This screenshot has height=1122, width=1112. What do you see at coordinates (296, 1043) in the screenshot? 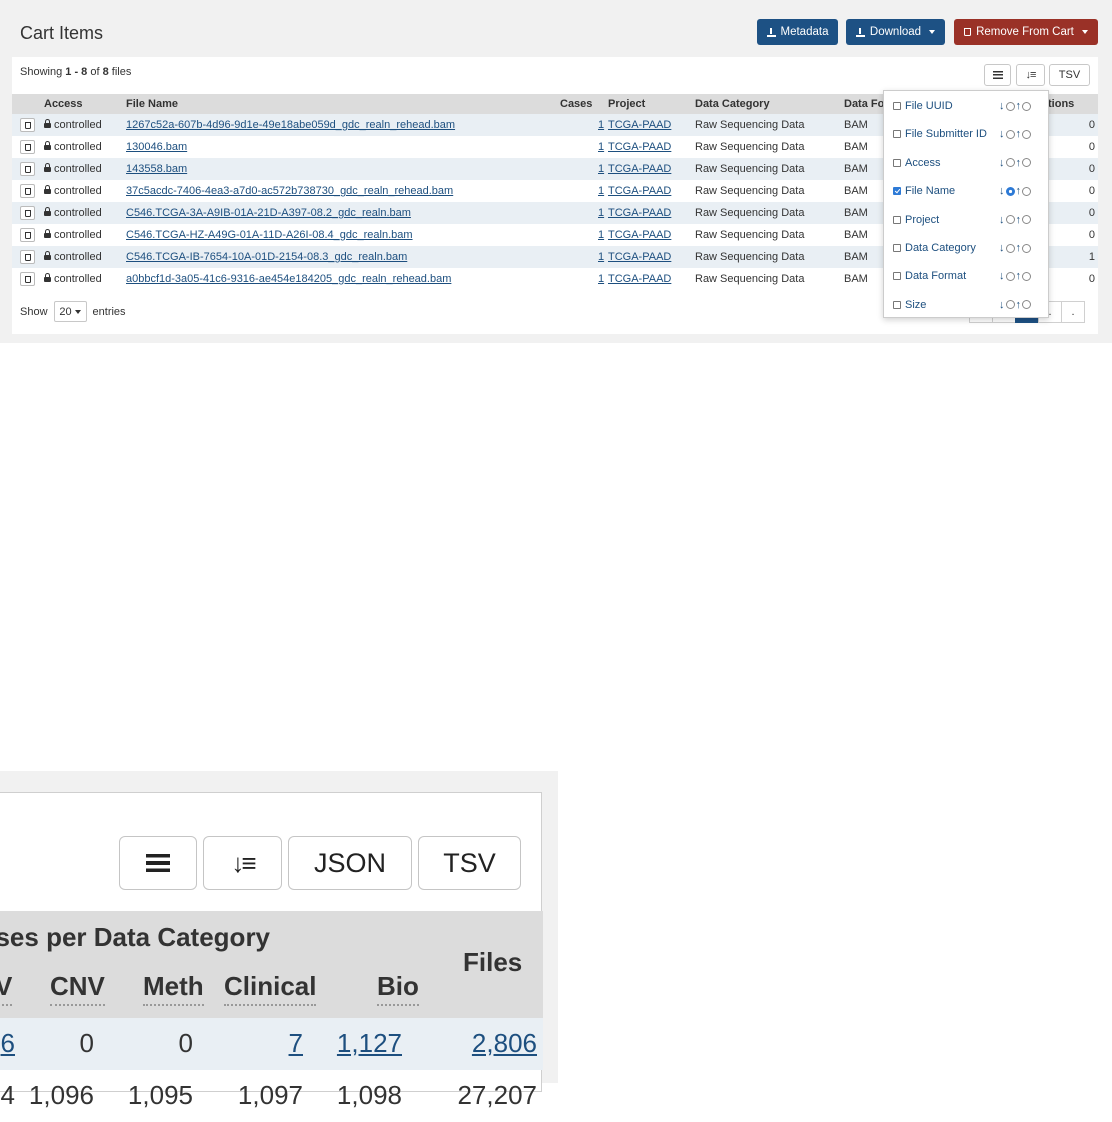
I see `clinical-count: 7` at bounding box center [296, 1043].